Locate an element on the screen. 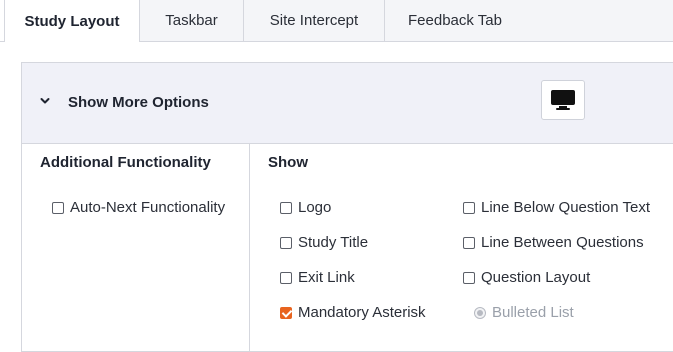 This screenshot has height=352, width=673. column-divider is located at coordinates (249, 247).